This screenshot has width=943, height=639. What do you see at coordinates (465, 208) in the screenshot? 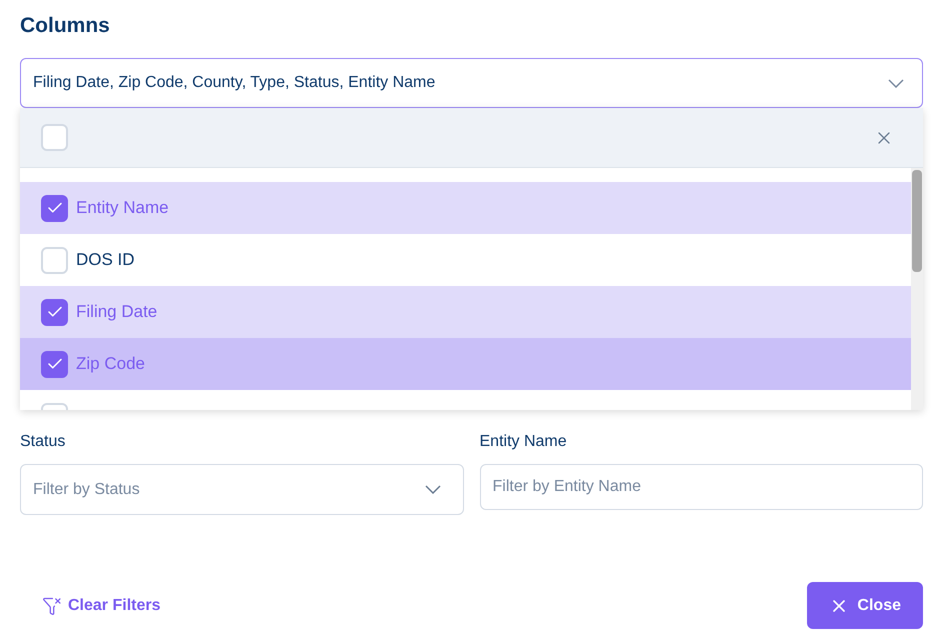
I see `column-option: Entity Name` at bounding box center [465, 208].